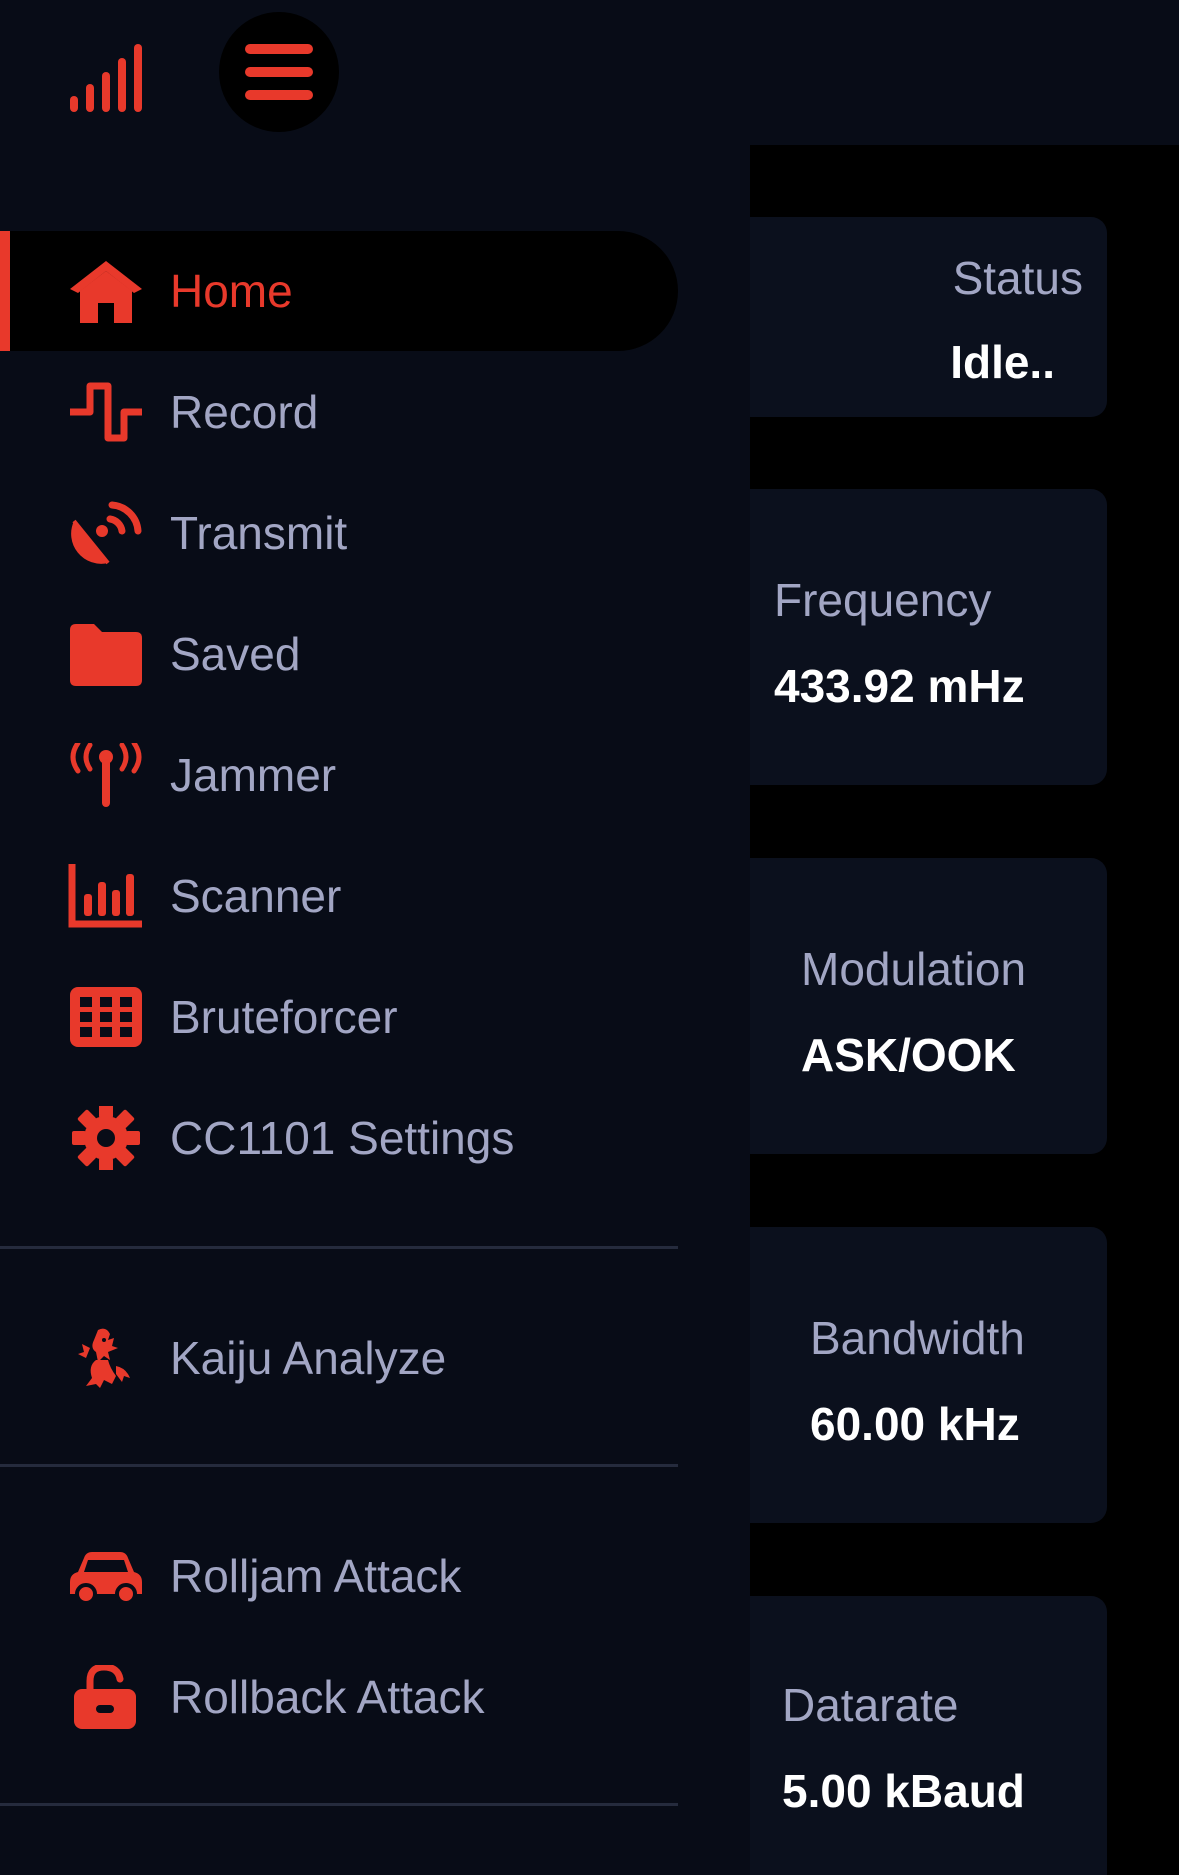  I want to click on datarate-card: Datarate 5.00 kBaud, so click(928, 1735).